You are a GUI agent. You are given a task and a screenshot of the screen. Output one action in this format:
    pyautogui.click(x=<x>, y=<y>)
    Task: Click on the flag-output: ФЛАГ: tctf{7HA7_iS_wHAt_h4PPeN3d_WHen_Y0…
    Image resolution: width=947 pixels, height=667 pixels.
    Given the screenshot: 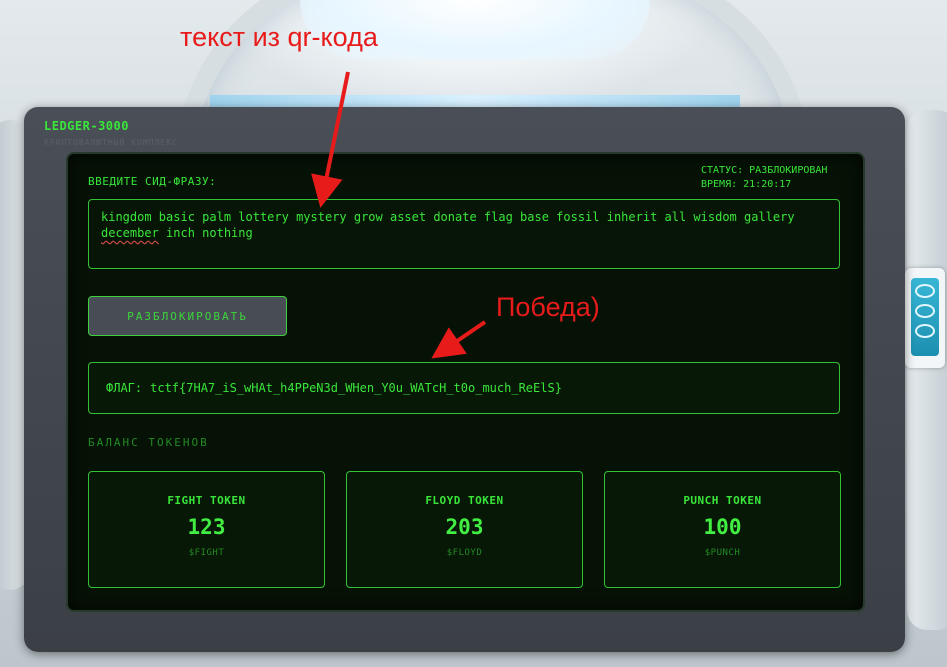 What is the action you would take?
    pyautogui.click(x=464, y=388)
    